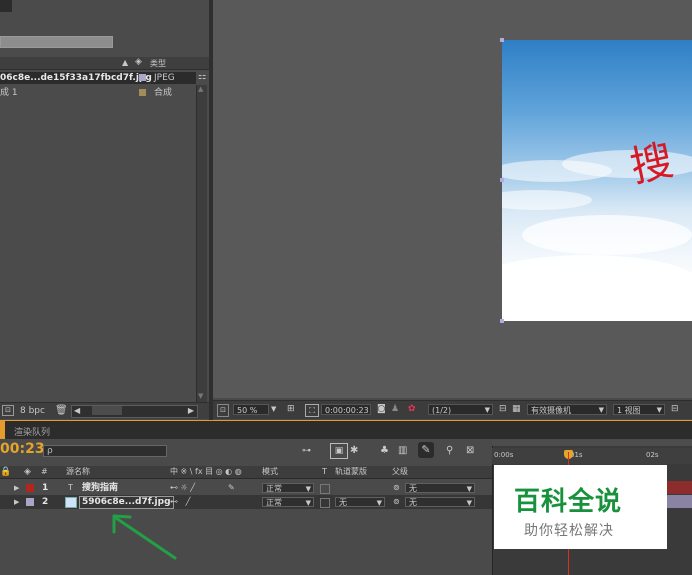 This screenshot has width=692, height=575. Describe the element at coordinates (246, 472) in the screenshot. I see `timeline-column-header: 🔒 ◈ # 源名称 中 ※ \ fx 目 ◎ ◐ ◍ 模式 T 轨道蒙版 父级` at that location.